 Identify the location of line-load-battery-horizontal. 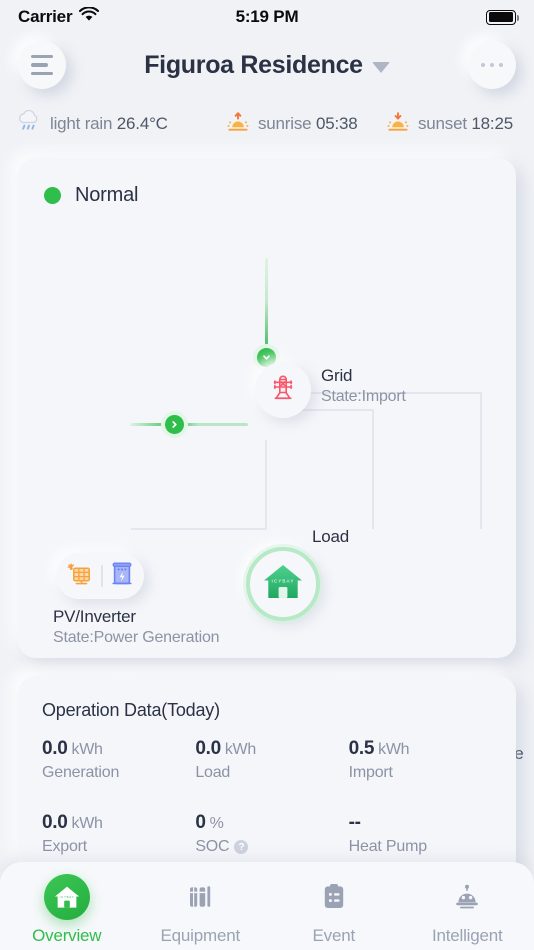
(199, 529).